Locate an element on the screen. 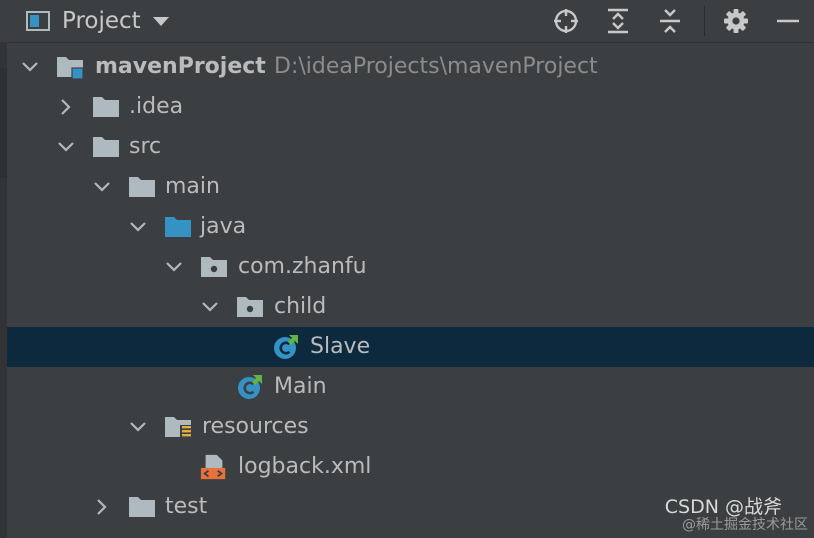  project-toolbar: Project is located at coordinates (407, 21).